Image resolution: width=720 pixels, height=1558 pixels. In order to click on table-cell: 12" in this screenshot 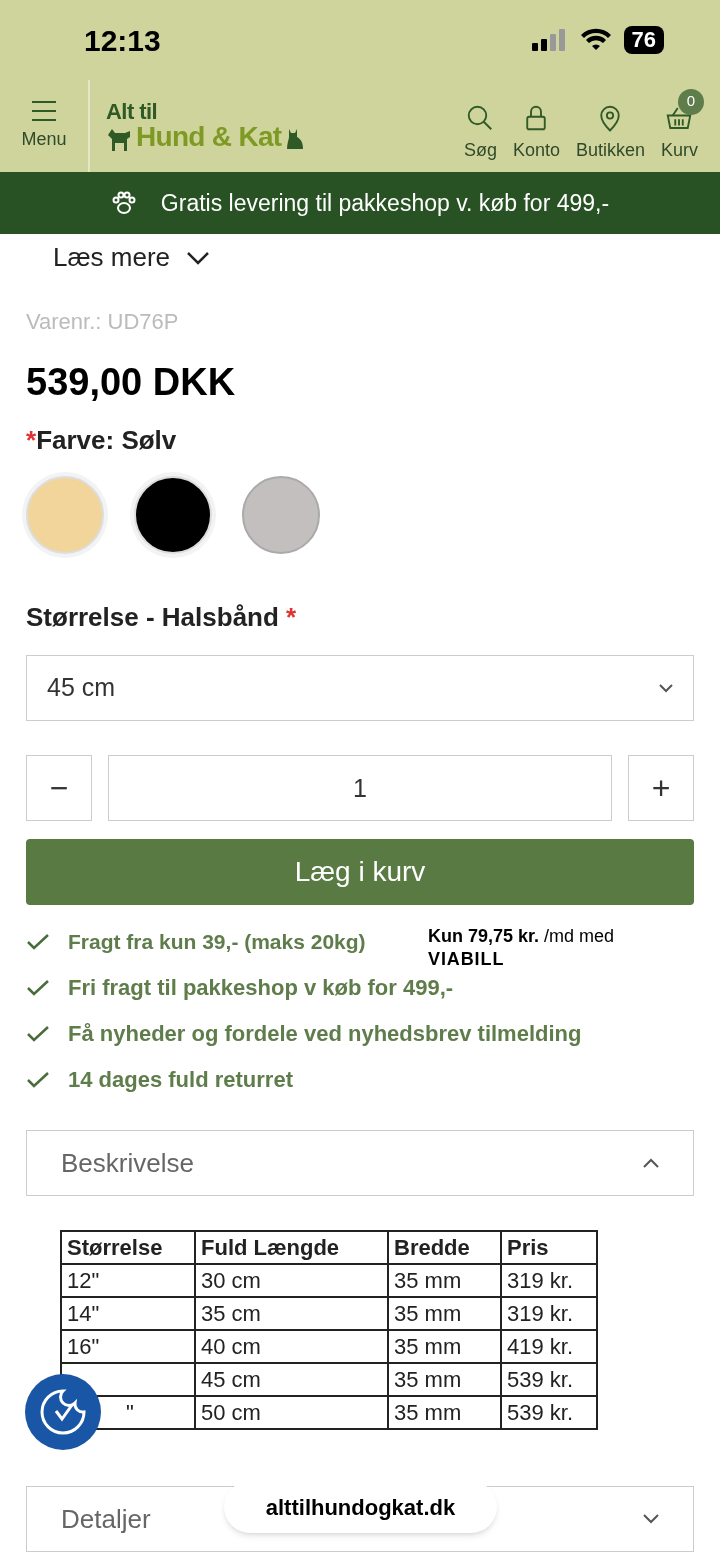, I will do `click(128, 1280)`.